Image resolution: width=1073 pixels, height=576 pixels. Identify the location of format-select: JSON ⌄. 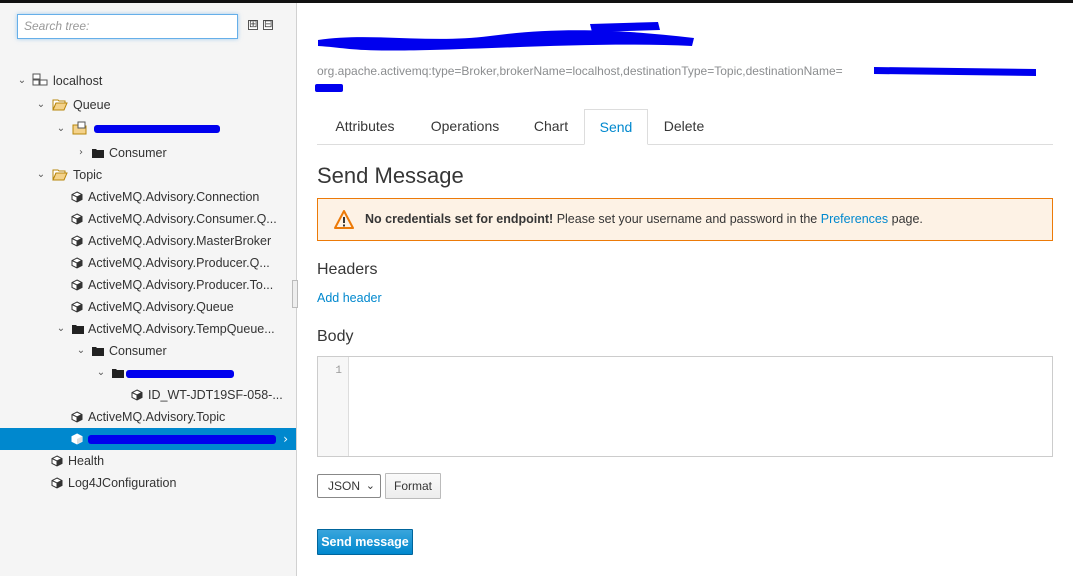
(349, 486).